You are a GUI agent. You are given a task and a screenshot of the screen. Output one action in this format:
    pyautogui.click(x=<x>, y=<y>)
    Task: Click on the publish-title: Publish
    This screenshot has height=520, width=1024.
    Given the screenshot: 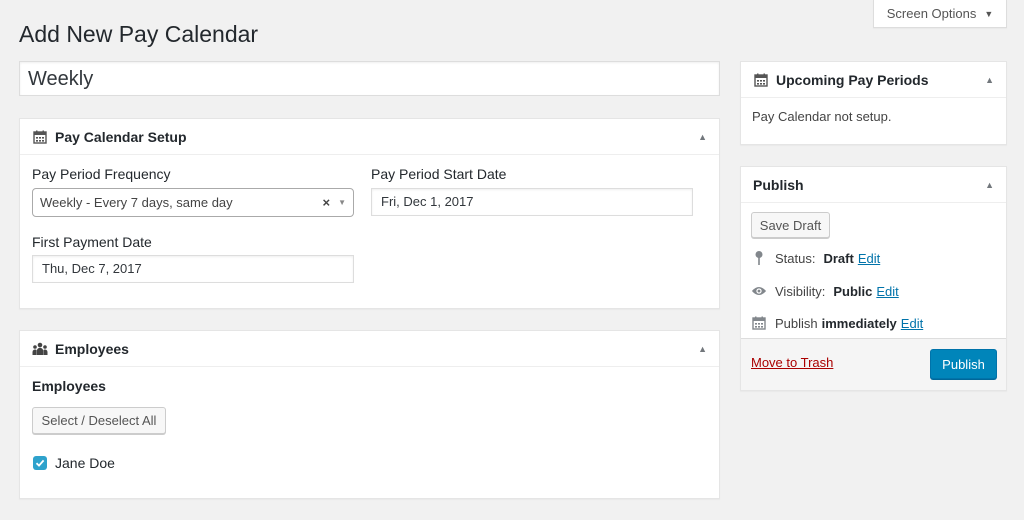 What is the action you would take?
    pyautogui.click(x=778, y=184)
    